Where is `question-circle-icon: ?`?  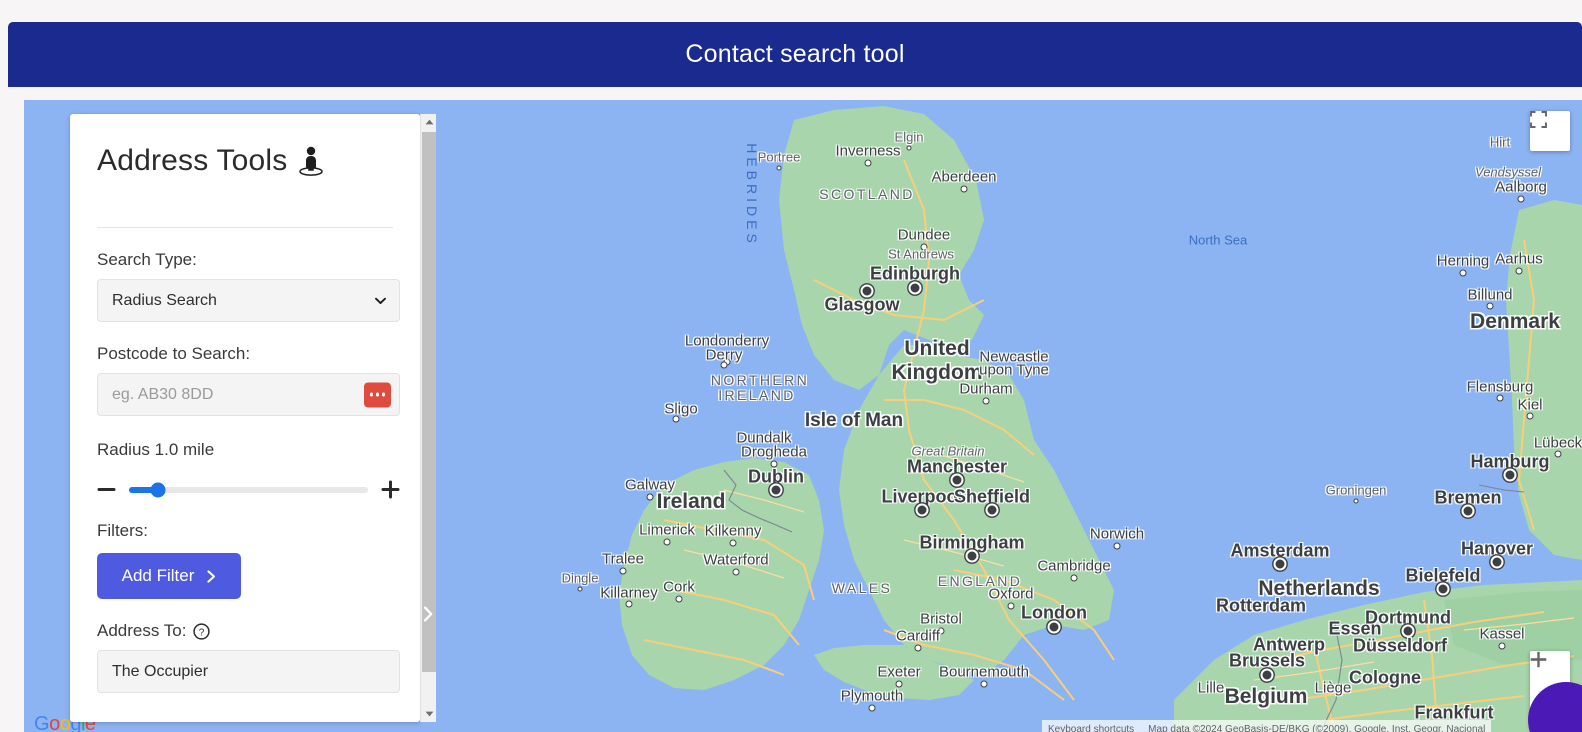 question-circle-icon: ? is located at coordinates (202, 631).